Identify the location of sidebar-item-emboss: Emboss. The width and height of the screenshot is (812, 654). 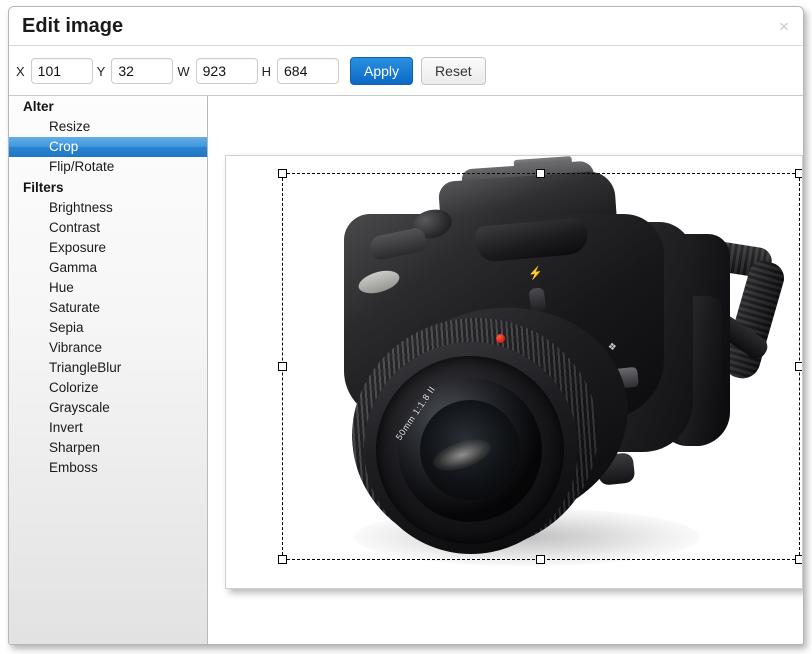
(108, 468).